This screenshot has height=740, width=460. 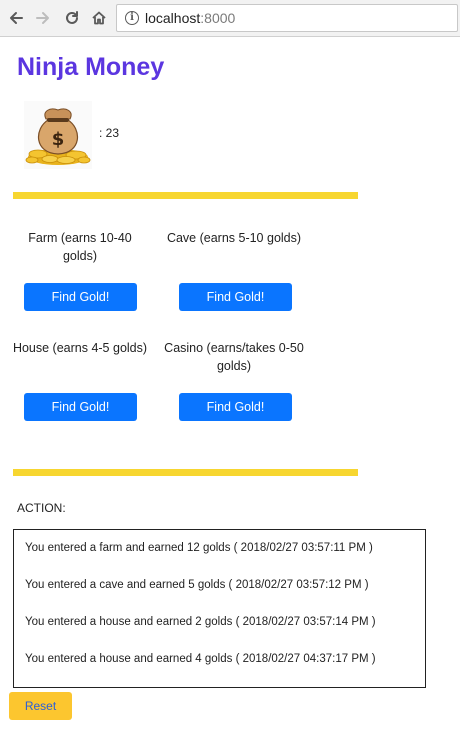 I want to click on home-icon, so click(x=99, y=18).